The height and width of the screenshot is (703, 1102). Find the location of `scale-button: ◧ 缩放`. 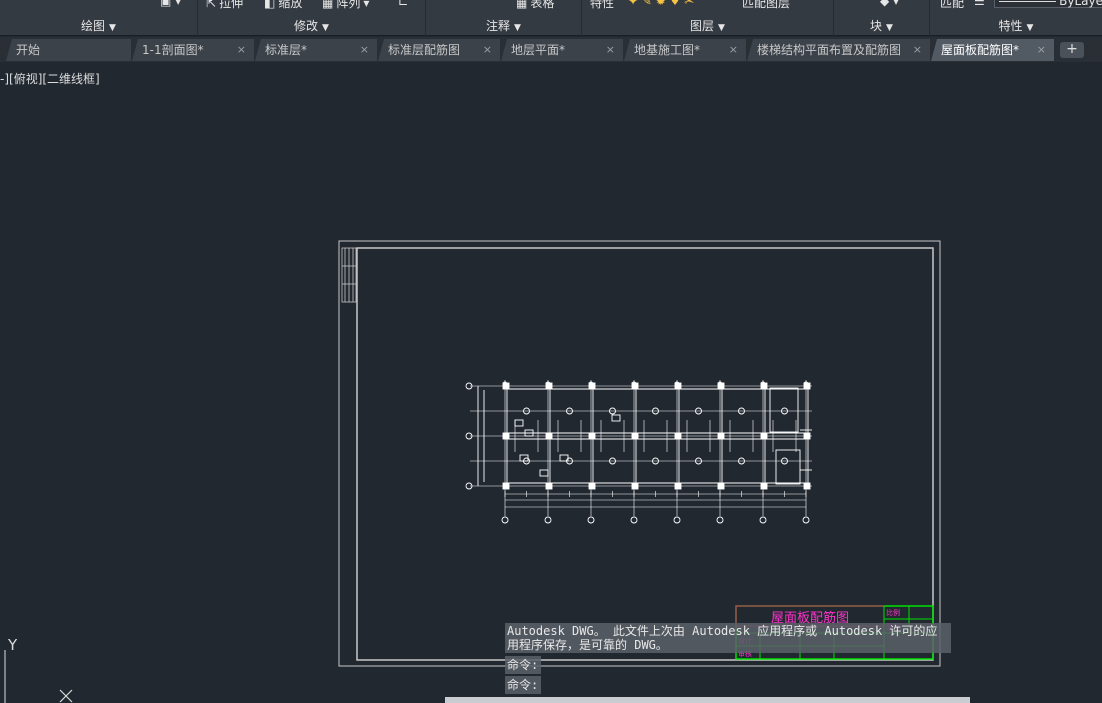

scale-button: ◧ 缩放 is located at coordinates (283, 5).